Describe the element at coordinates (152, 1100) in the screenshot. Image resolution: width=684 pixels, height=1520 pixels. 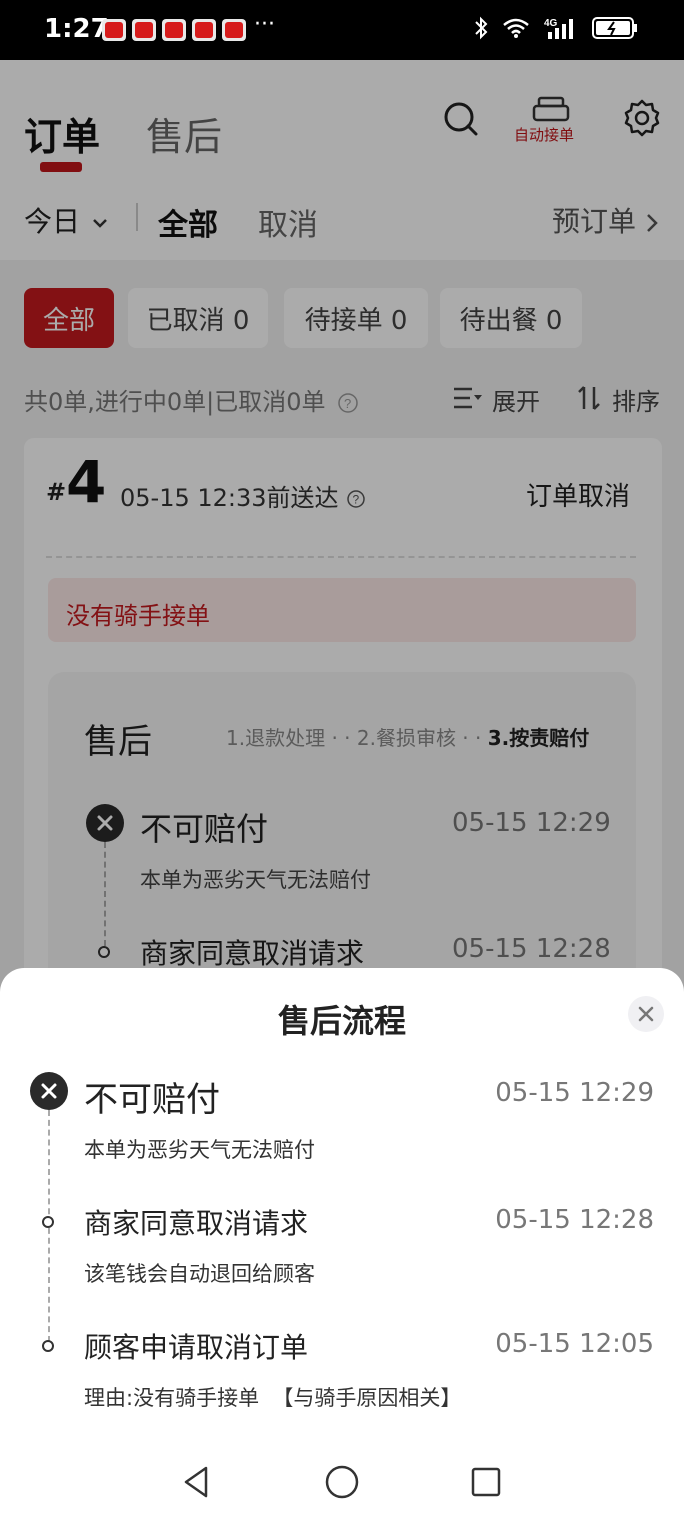
I see `timeline-title: 不可赔付` at that location.